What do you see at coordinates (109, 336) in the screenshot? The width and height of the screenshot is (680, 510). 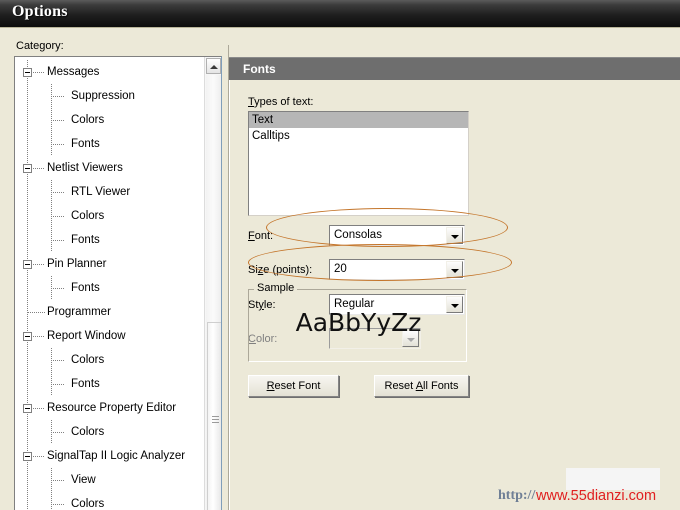 I see `tree-item-report-window: Report Window` at bounding box center [109, 336].